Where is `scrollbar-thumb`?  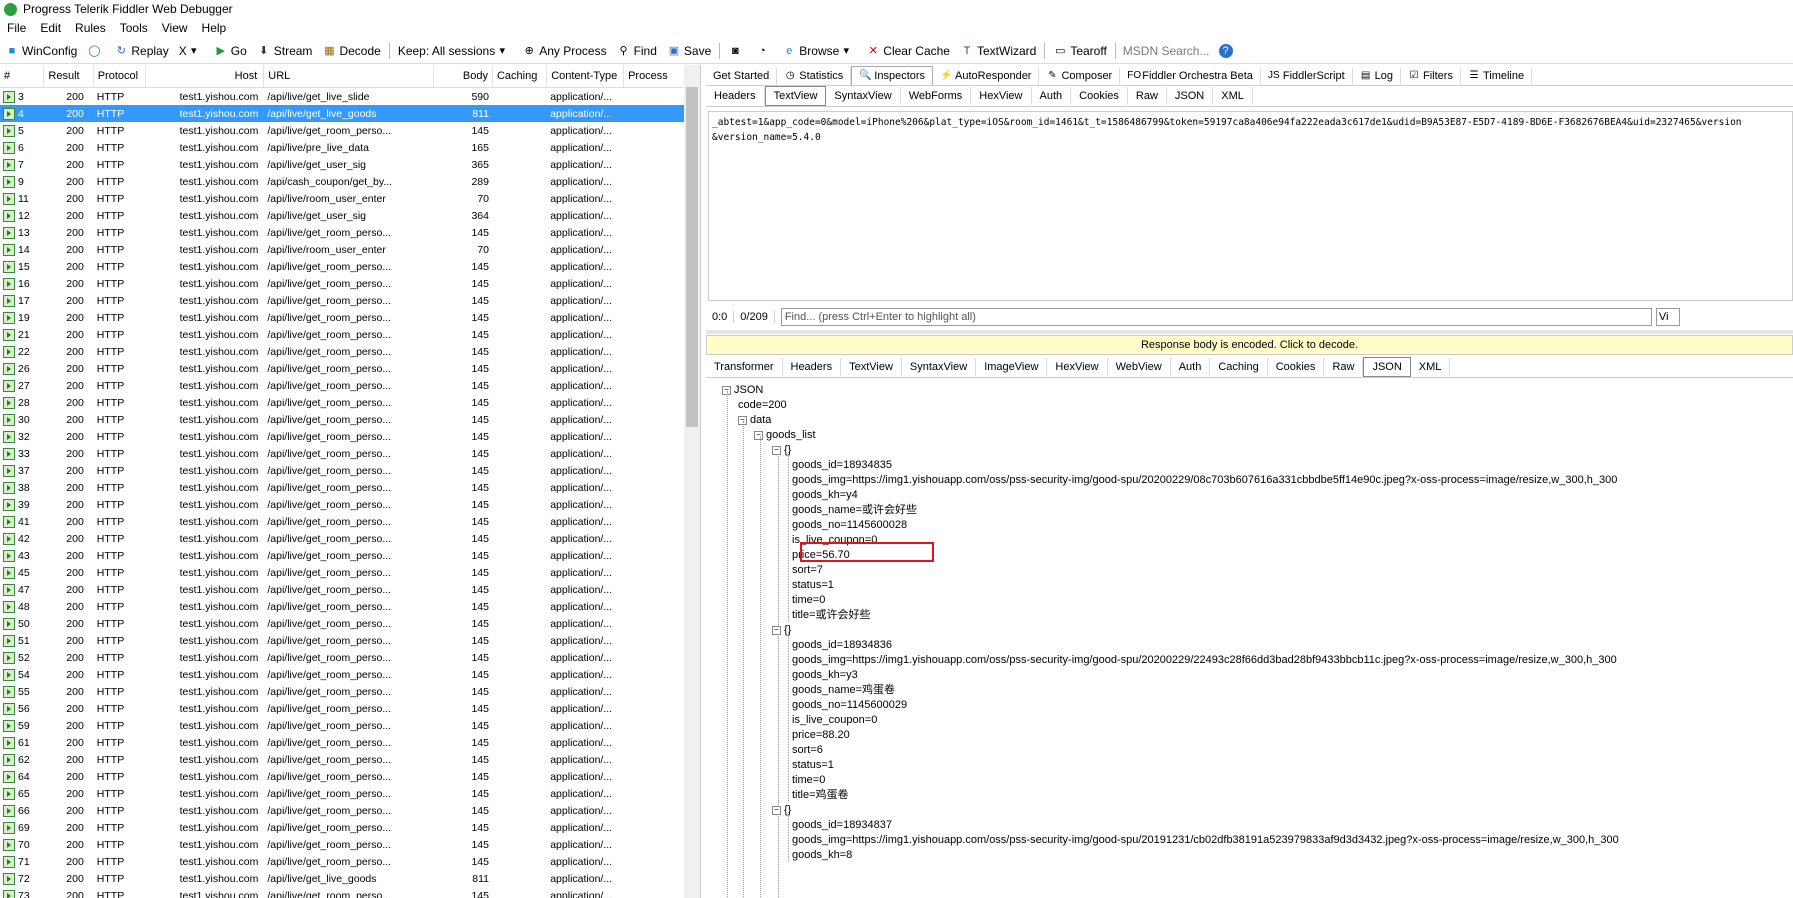 scrollbar-thumb is located at coordinates (692, 257).